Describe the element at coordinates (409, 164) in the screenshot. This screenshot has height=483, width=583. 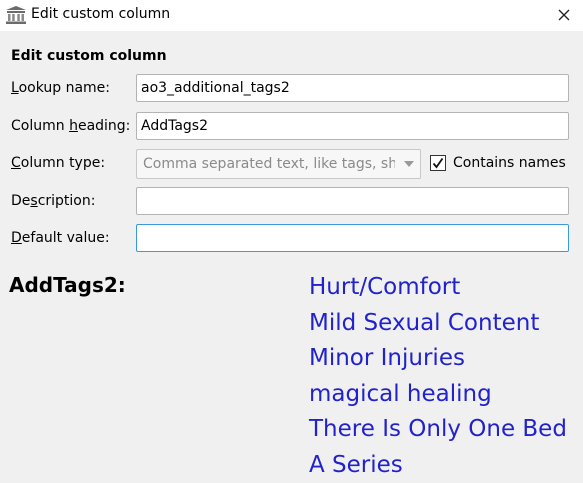
I see `chevron-down-icon` at that location.